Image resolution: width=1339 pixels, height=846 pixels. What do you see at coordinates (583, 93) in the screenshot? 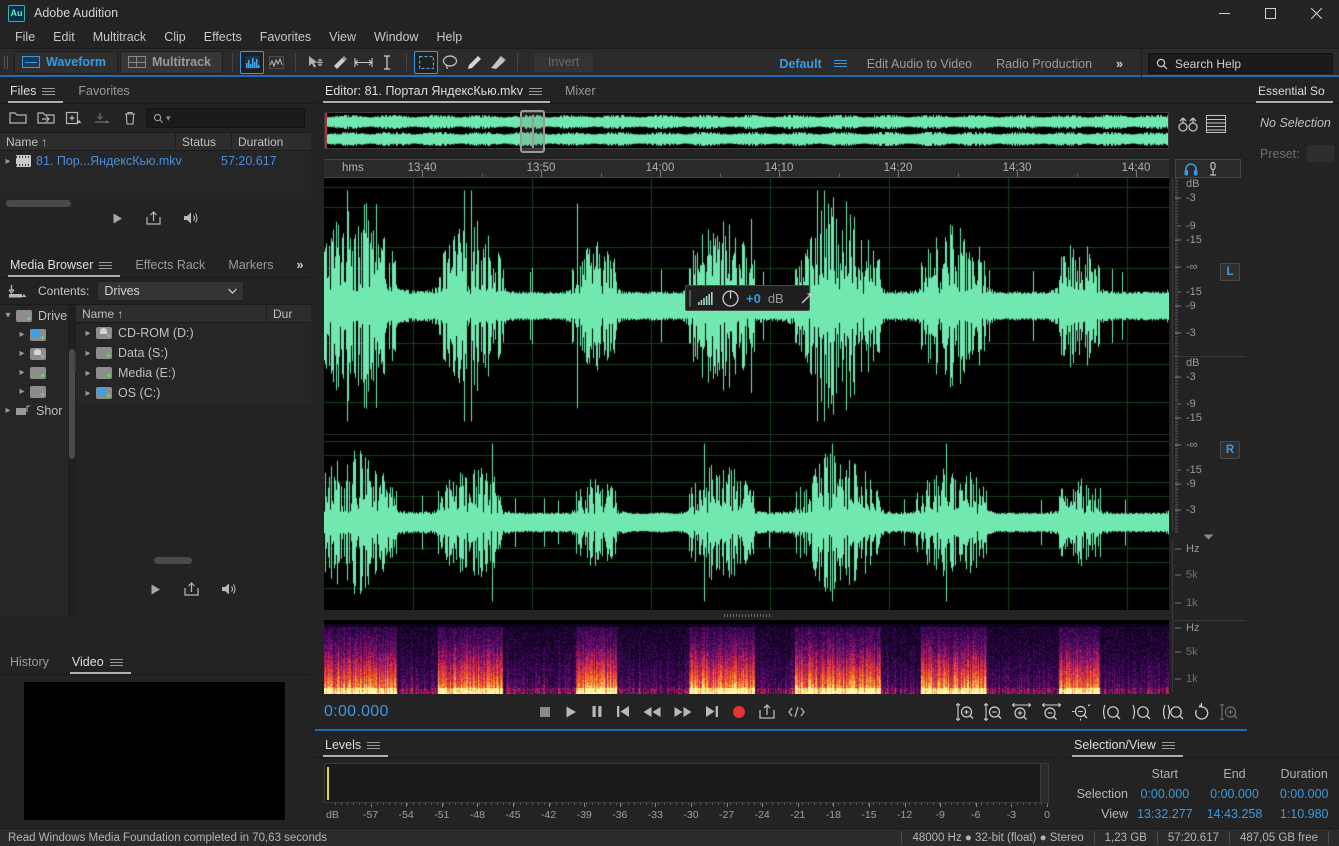
I see `tab-mixer: Mixer` at bounding box center [583, 93].